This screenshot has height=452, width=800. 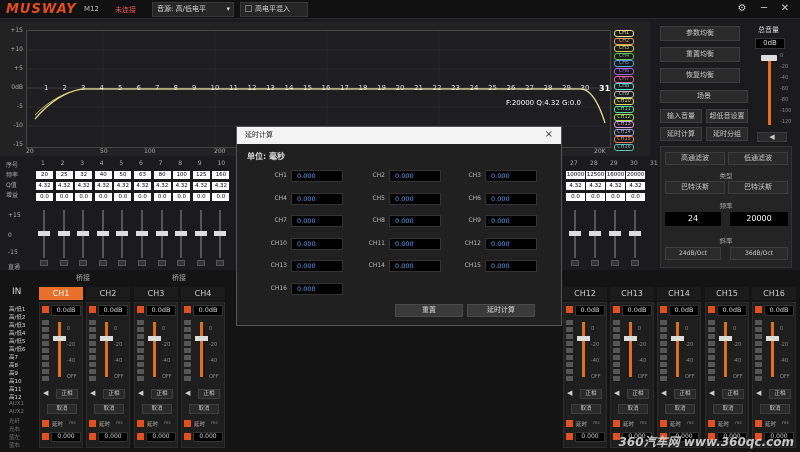 I want to click on eq-band-point: 2, so click(x=65, y=88).